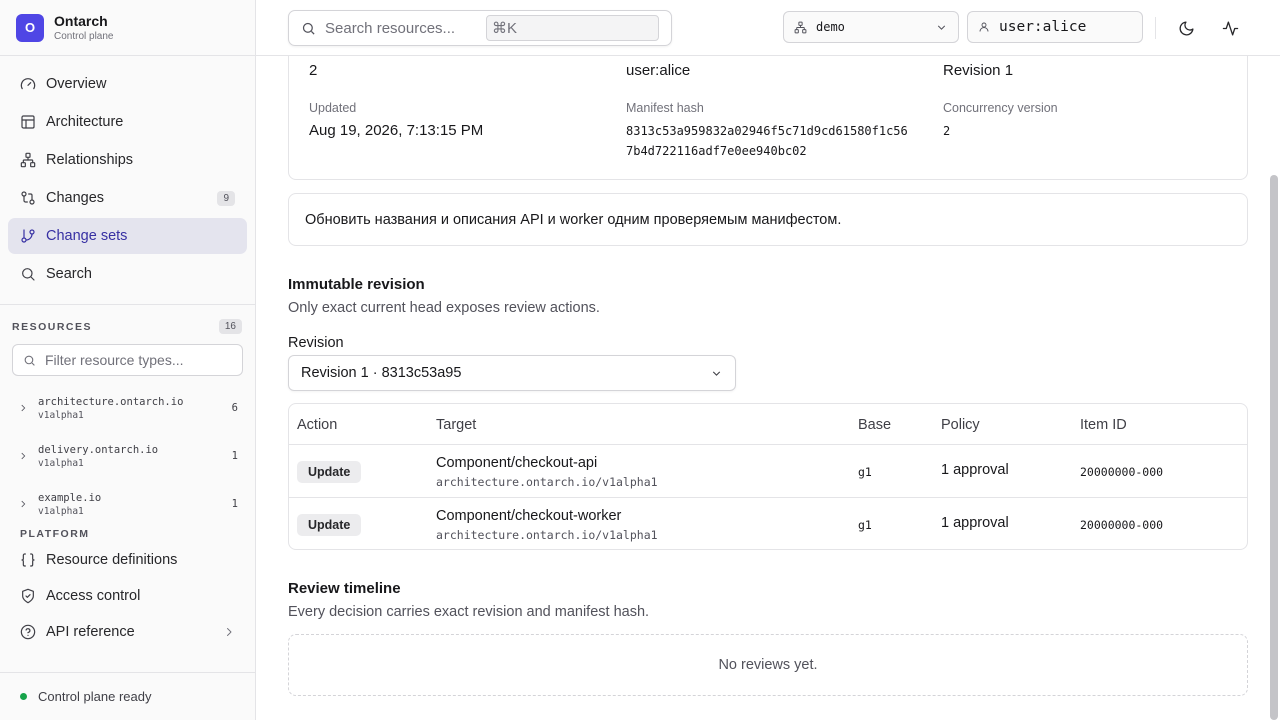 Image resolution: width=1280 pixels, height=720 pixels. Describe the element at coordinates (87, 236) in the screenshot. I see `nav-label: Change sets` at that location.